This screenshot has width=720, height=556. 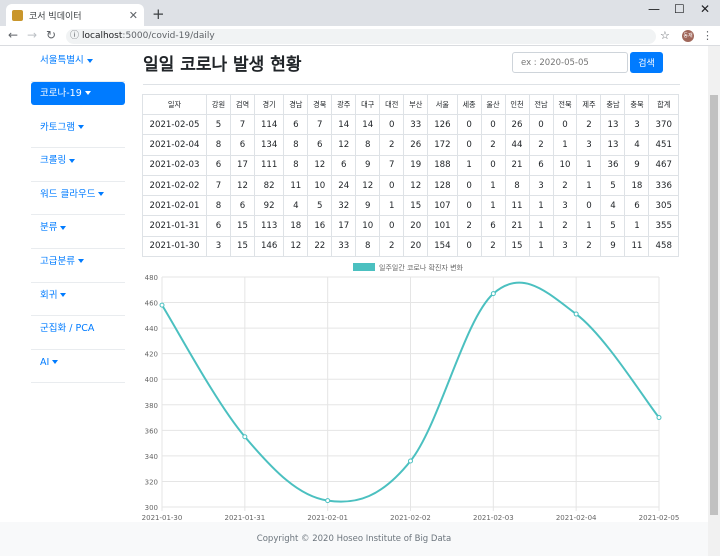 What do you see at coordinates (360, 13) in the screenshot?
I see `browser-tab-bar: 코서 빅데이터 ✕ + — ☐ ✕` at bounding box center [360, 13].